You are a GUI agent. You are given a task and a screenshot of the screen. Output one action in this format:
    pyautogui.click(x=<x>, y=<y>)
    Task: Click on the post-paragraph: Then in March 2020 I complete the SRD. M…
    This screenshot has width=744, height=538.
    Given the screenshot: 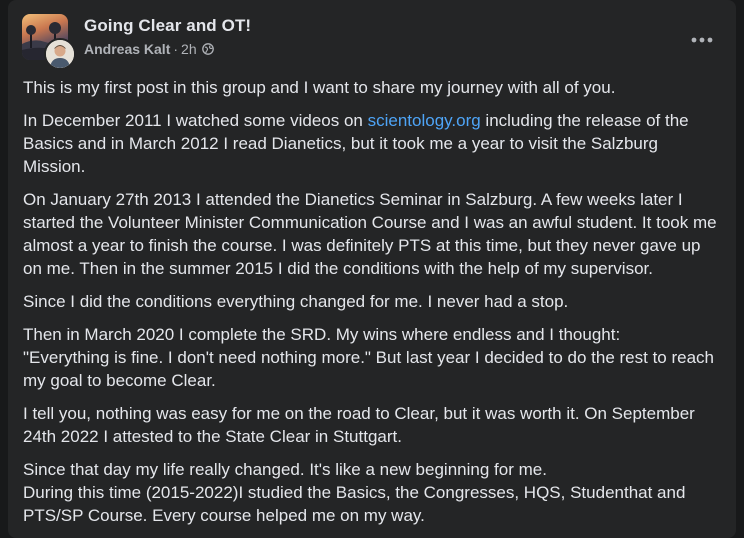 What is the action you would take?
    pyautogui.click(x=373, y=357)
    